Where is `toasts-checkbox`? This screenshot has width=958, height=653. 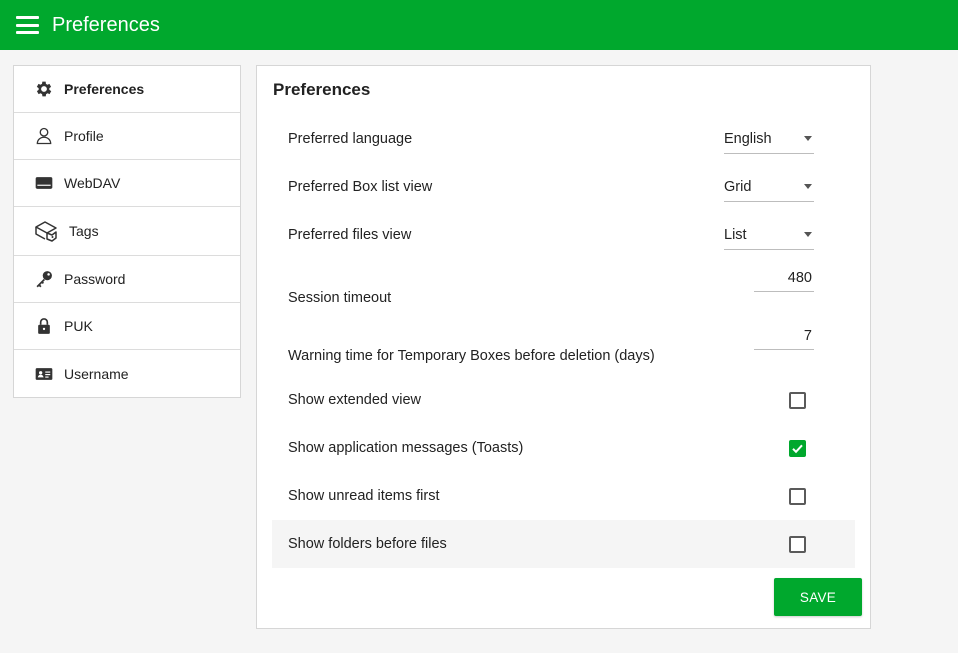
toasts-checkbox is located at coordinates (797, 448).